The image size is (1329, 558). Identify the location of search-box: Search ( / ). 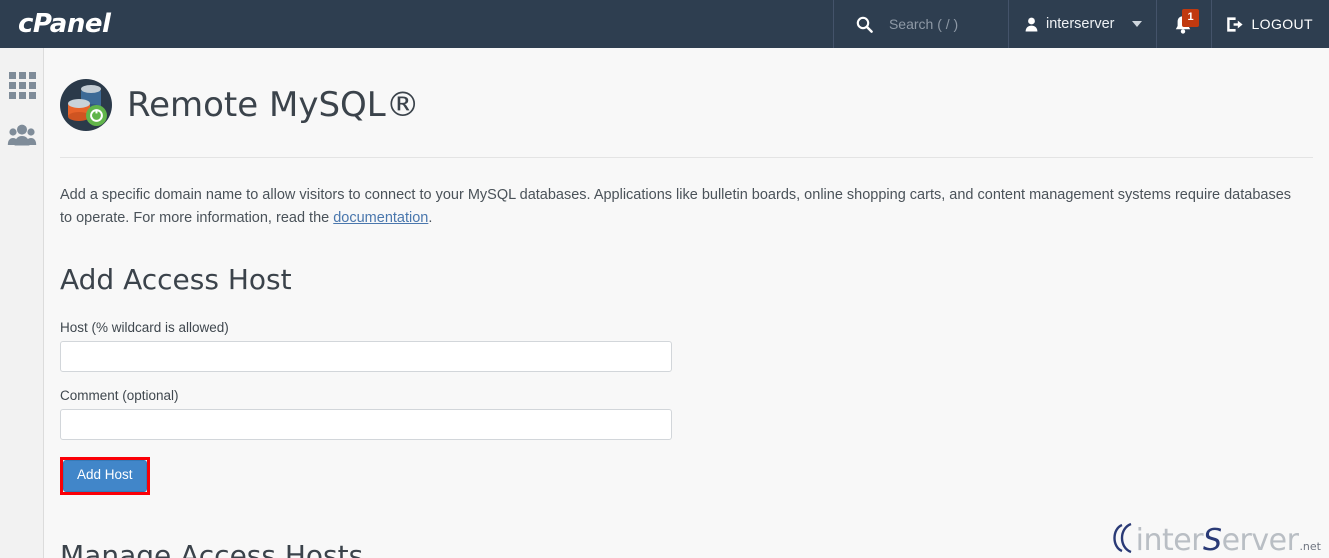
(920, 24).